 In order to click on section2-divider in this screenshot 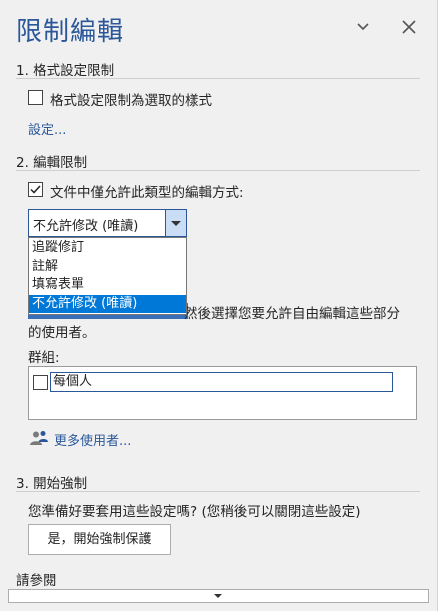, I will do `click(218, 170)`.